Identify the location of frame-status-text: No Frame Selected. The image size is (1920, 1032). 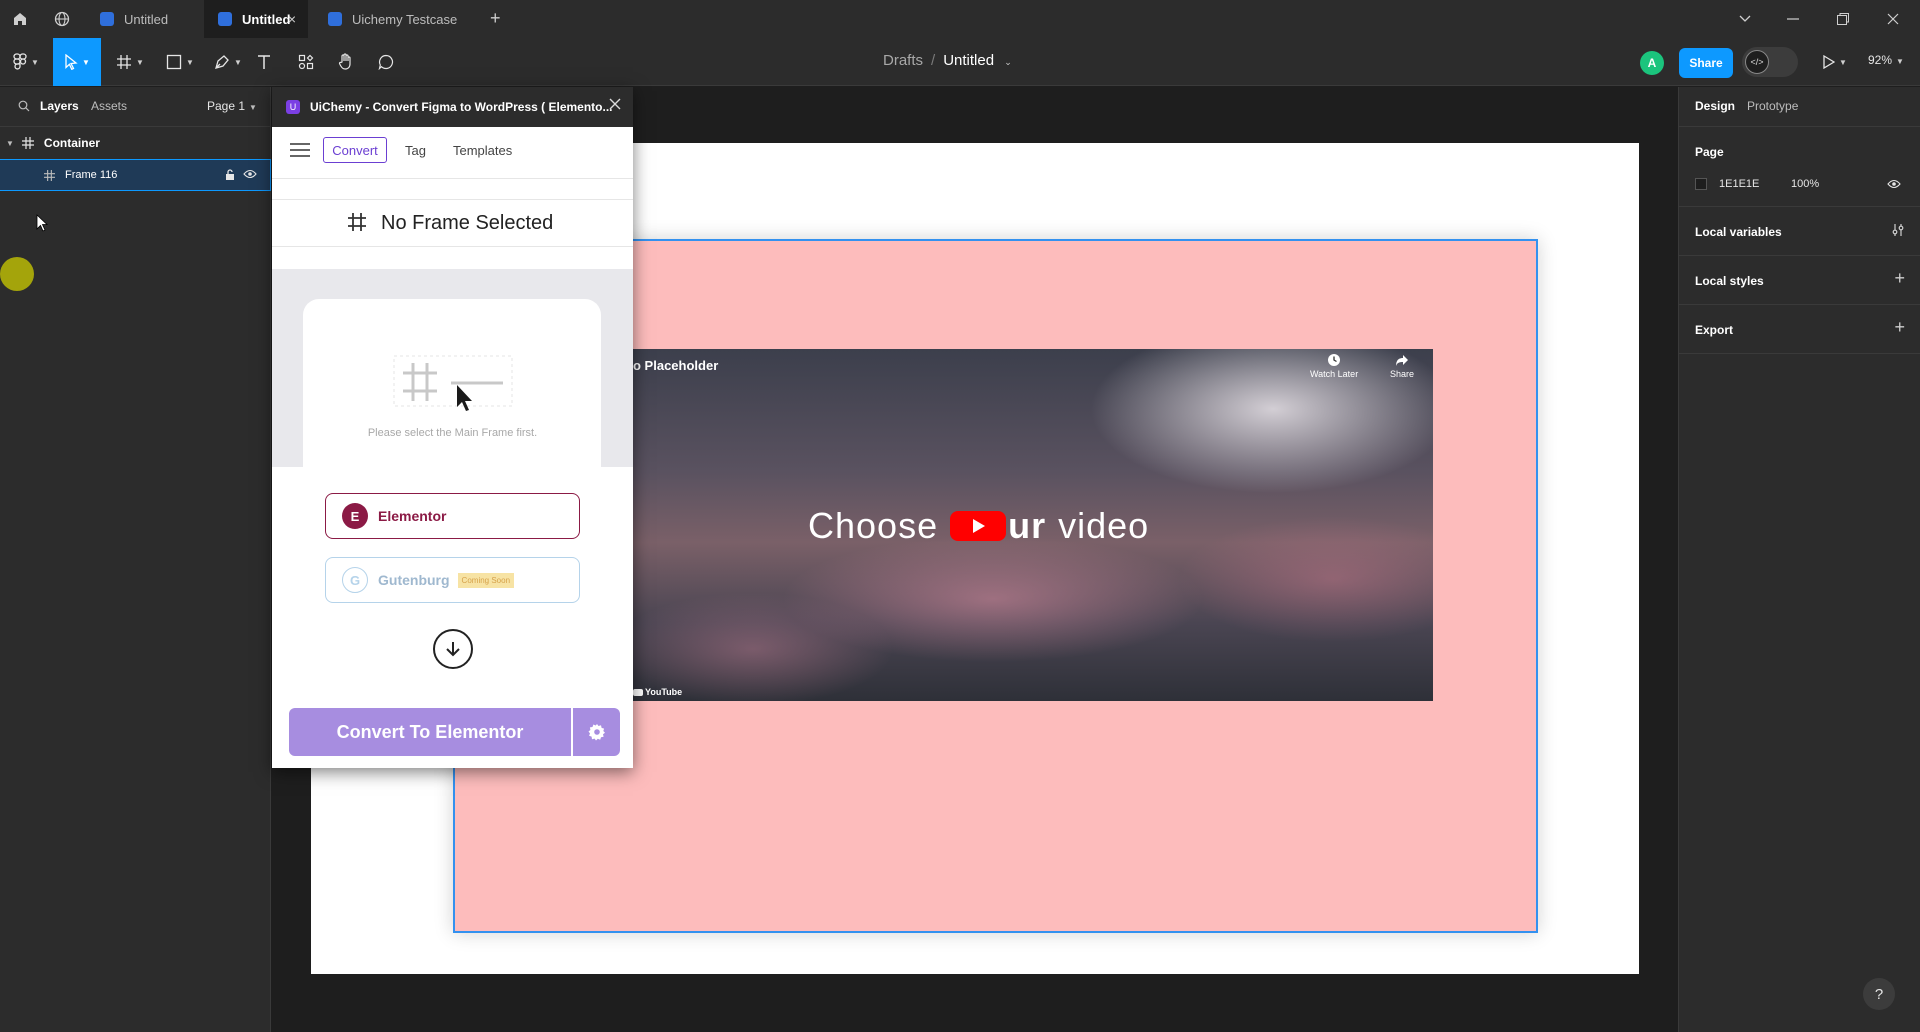
(467, 223).